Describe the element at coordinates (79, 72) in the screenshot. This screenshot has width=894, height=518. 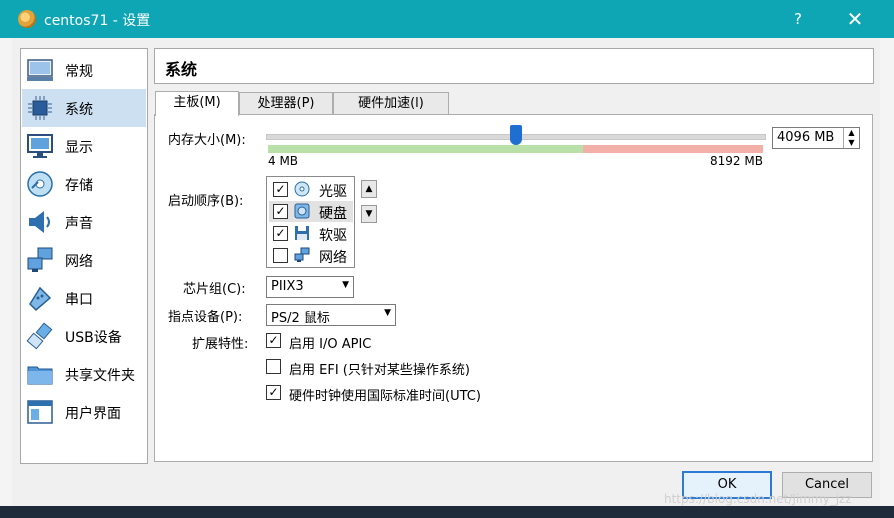
I see `sidebar-item-label: 常规` at that location.